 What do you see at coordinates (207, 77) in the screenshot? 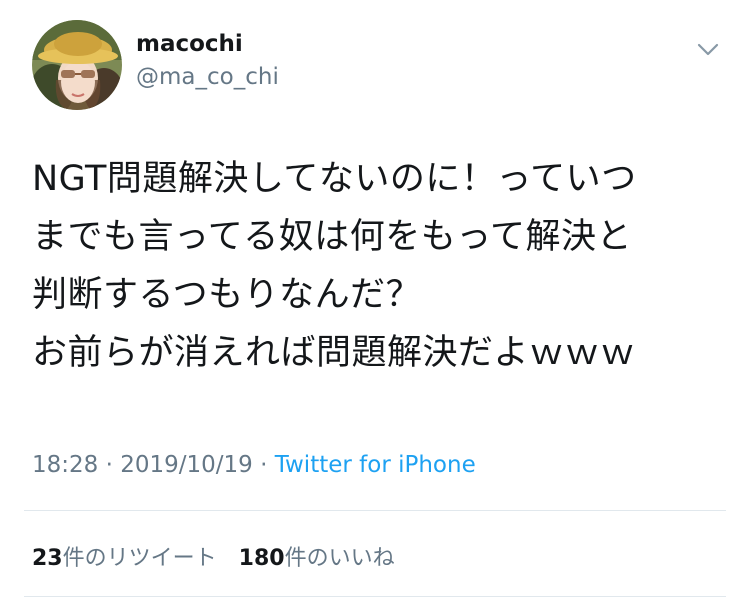
I see `user-handle: @ma_co_chi` at bounding box center [207, 77].